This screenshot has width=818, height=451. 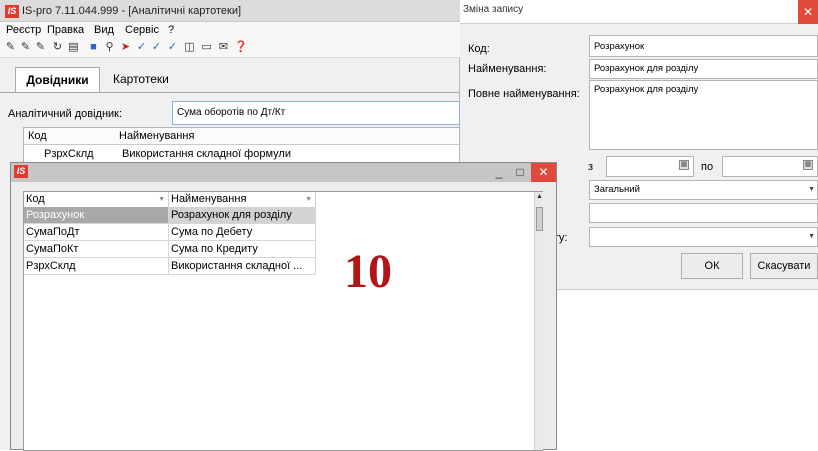 I want to click on table-cell-name: Використання складної формули, so click(x=206, y=154).